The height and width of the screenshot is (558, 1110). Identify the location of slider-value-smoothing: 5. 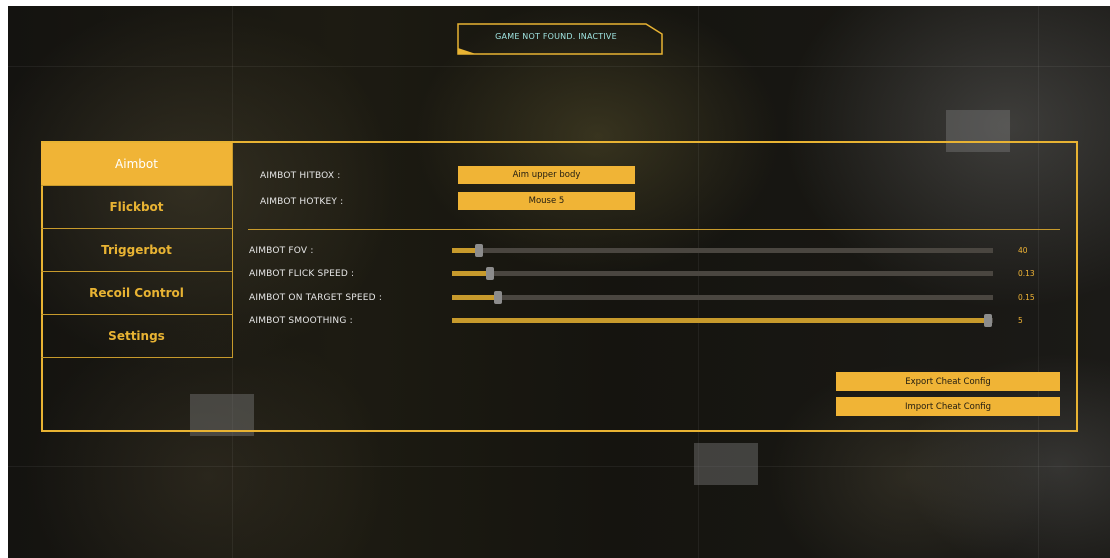
(1020, 320).